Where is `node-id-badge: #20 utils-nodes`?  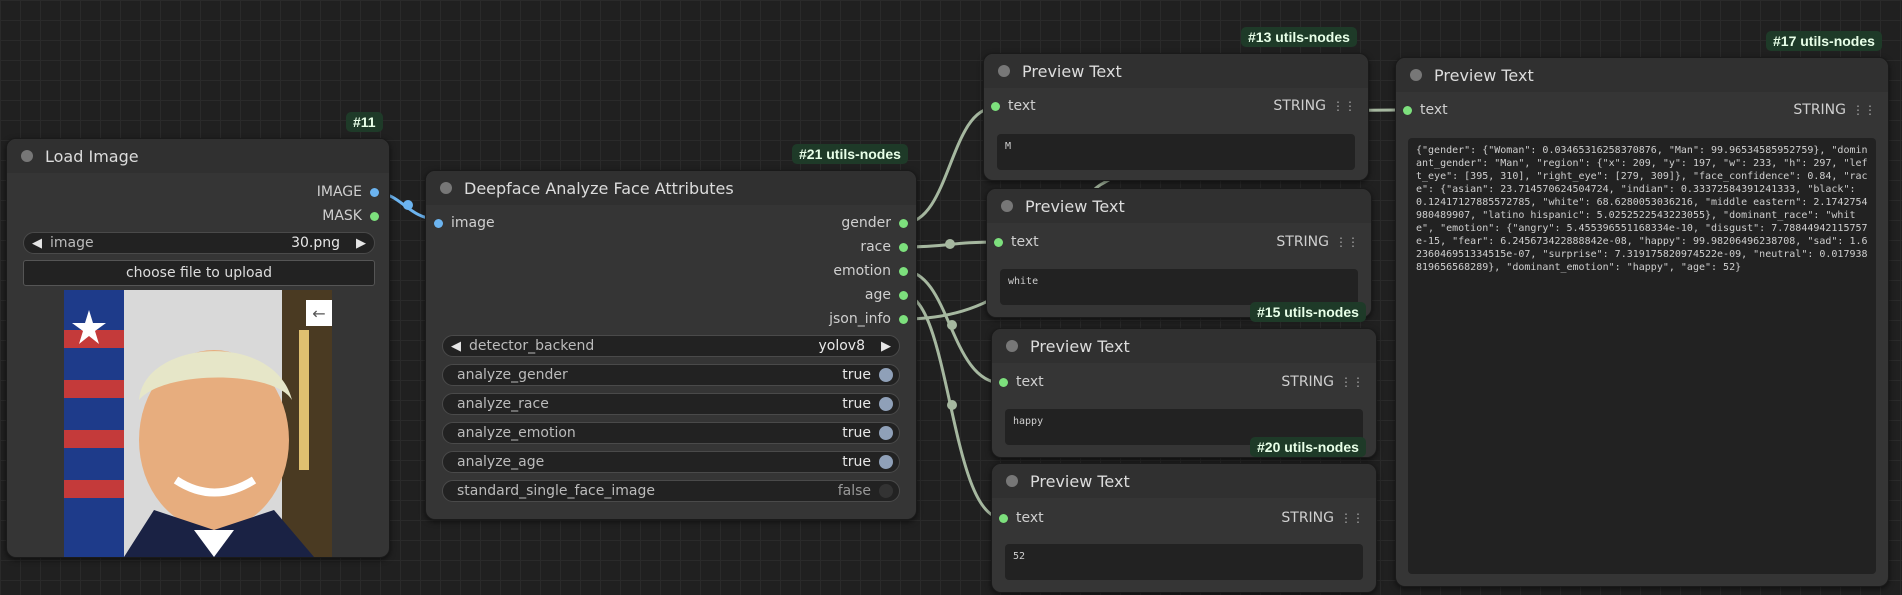 node-id-badge: #20 utils-nodes is located at coordinates (1308, 447).